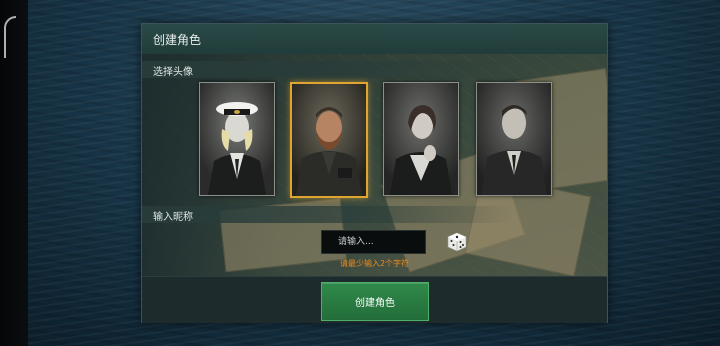 The height and width of the screenshot is (346, 720). I want to click on dice-icon, so click(457, 242).